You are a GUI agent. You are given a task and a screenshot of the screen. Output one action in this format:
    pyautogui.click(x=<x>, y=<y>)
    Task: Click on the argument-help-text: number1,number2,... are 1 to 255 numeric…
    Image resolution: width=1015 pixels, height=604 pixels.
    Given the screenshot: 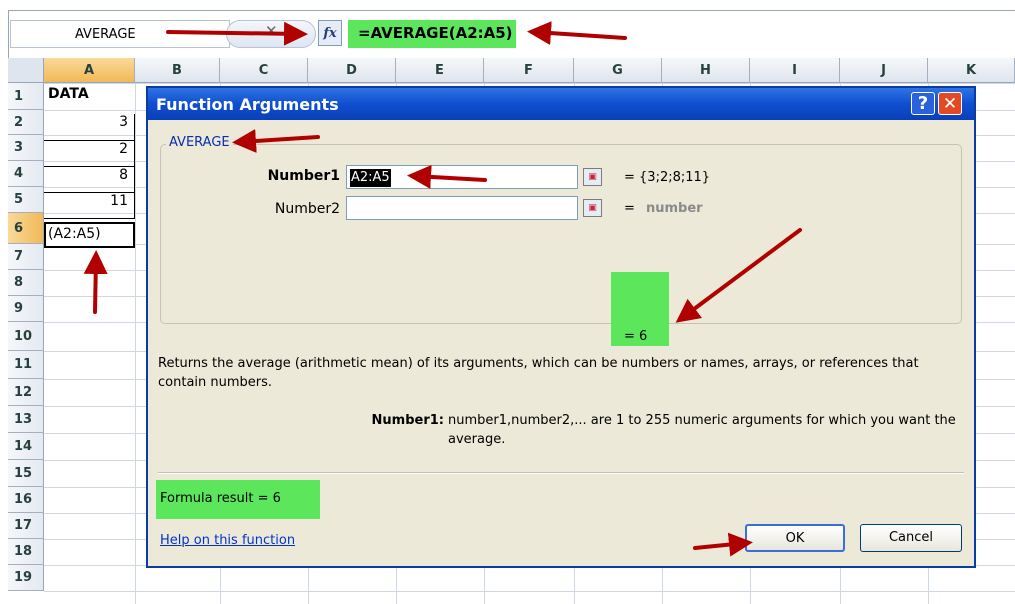 What is the action you would take?
    pyautogui.click(x=702, y=430)
    